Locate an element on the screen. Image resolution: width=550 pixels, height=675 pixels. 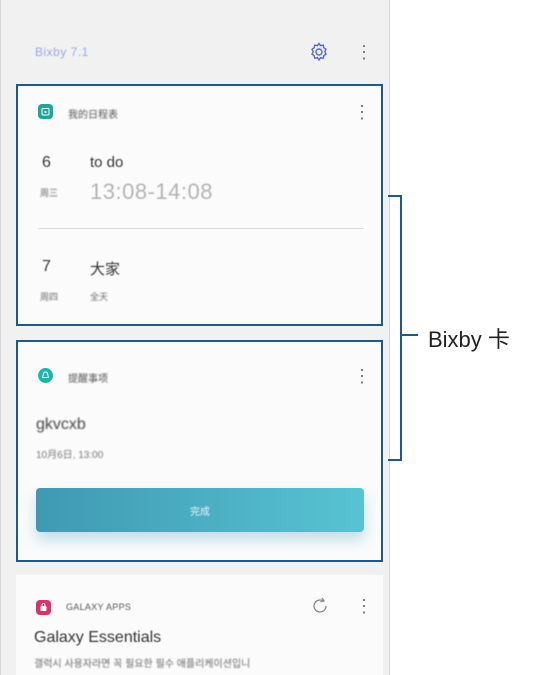
event-title: to do is located at coordinates (106, 162).